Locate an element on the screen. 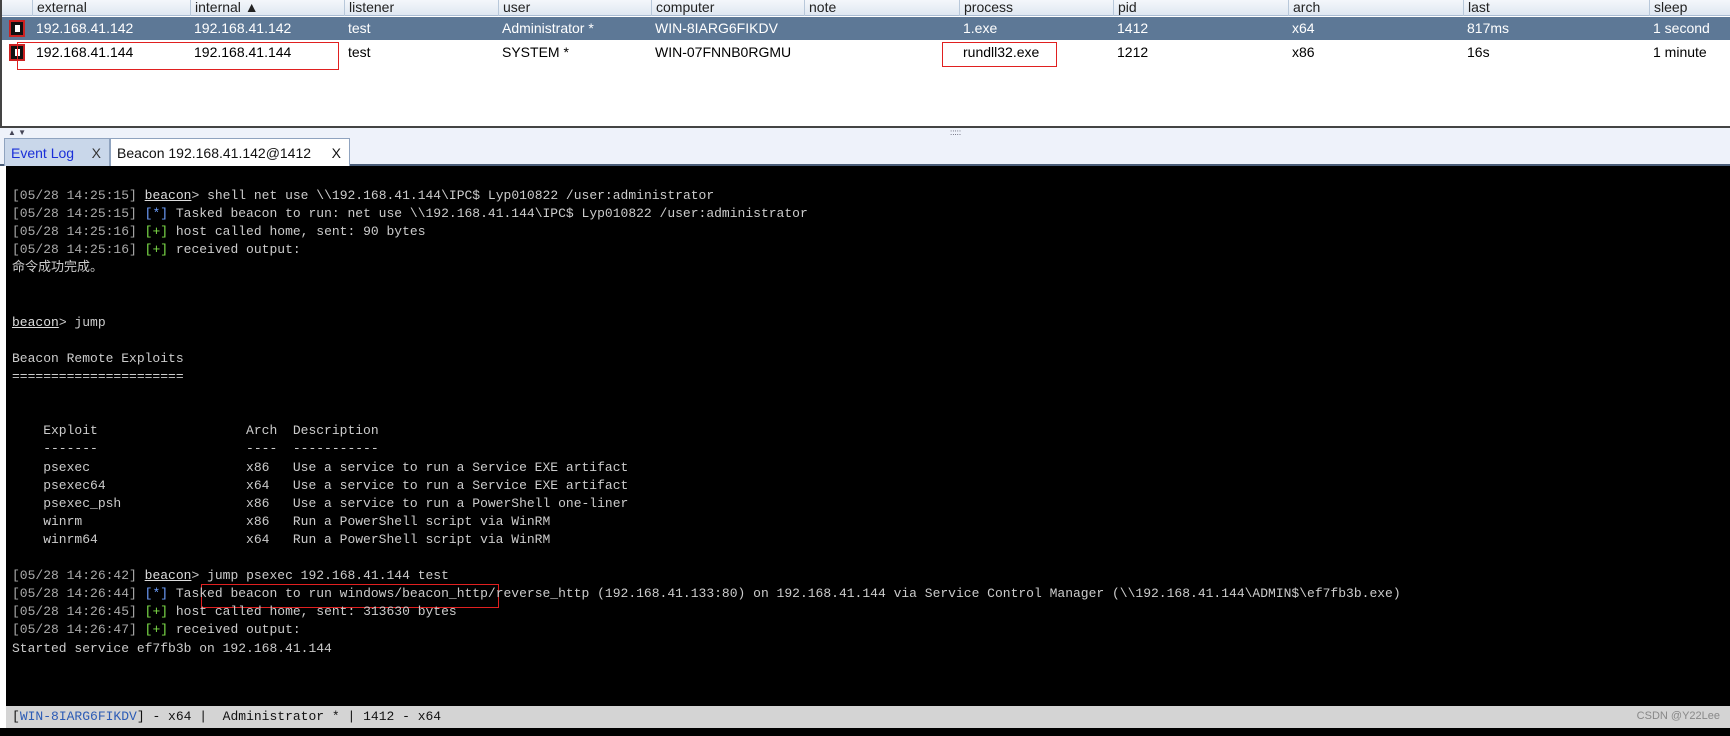 This screenshot has height=736, width=1730. column-header: user is located at coordinates (574, 8).